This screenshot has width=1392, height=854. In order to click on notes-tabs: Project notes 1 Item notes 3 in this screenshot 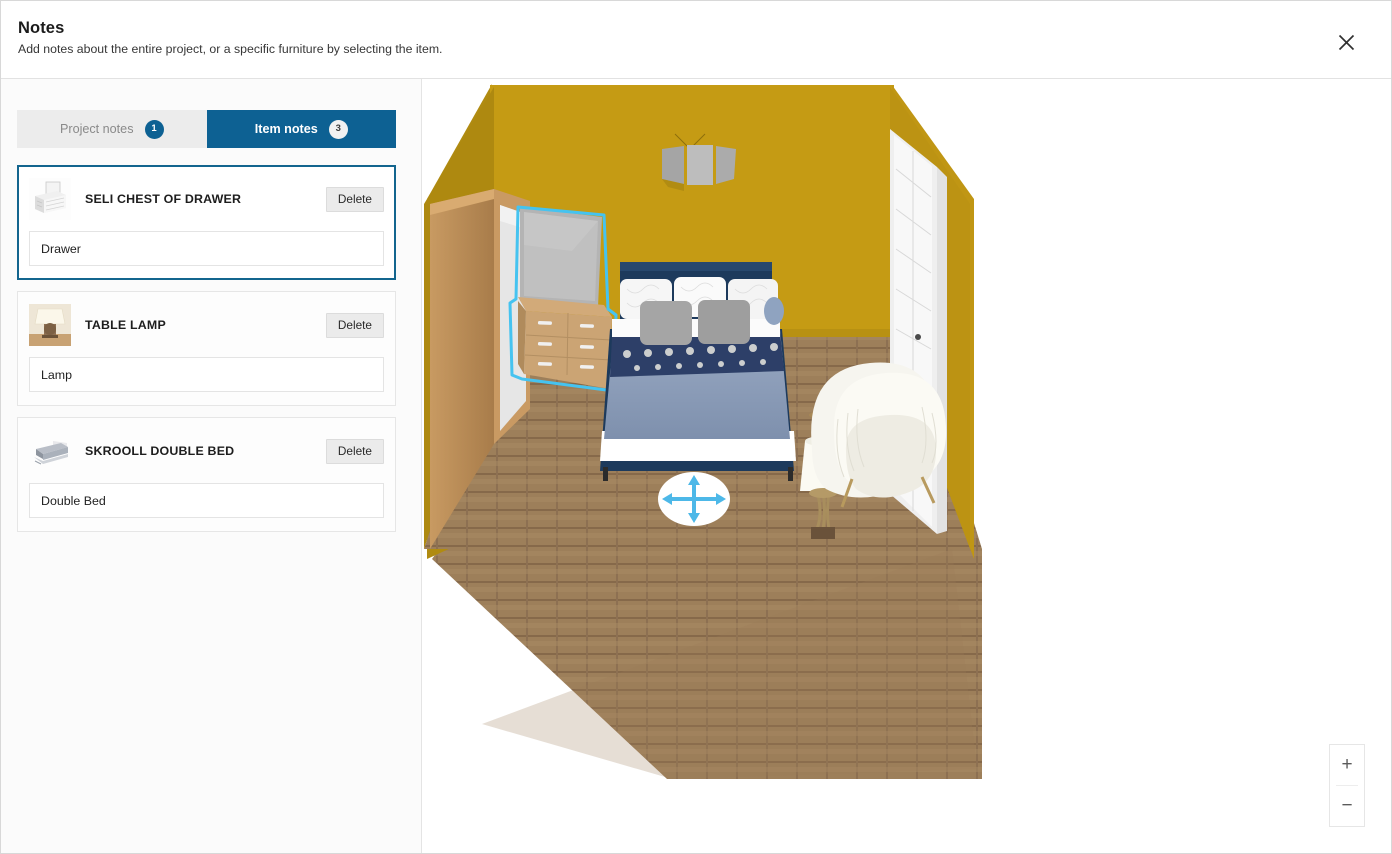, I will do `click(206, 129)`.